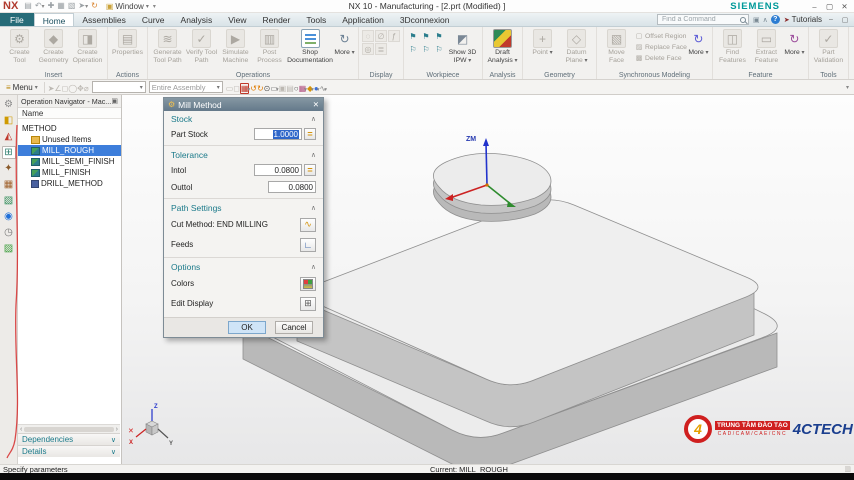 The height and width of the screenshot is (480, 854). Describe the element at coordinates (69, 172) in the screenshot. I see `nav-row-mill-finish: MILL_FINISH` at that location.